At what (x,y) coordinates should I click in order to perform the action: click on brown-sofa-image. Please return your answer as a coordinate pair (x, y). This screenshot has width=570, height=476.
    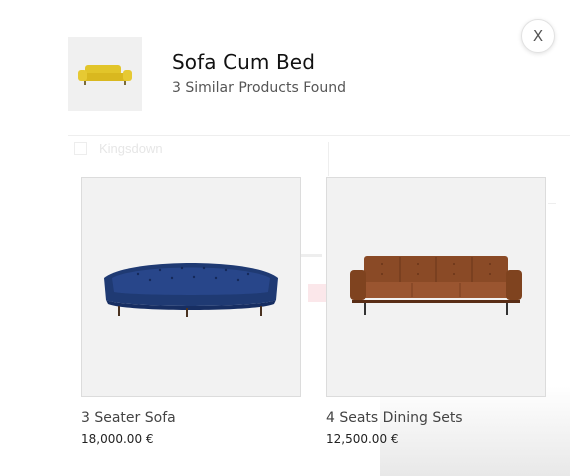
    Looking at the image, I should click on (436, 285).